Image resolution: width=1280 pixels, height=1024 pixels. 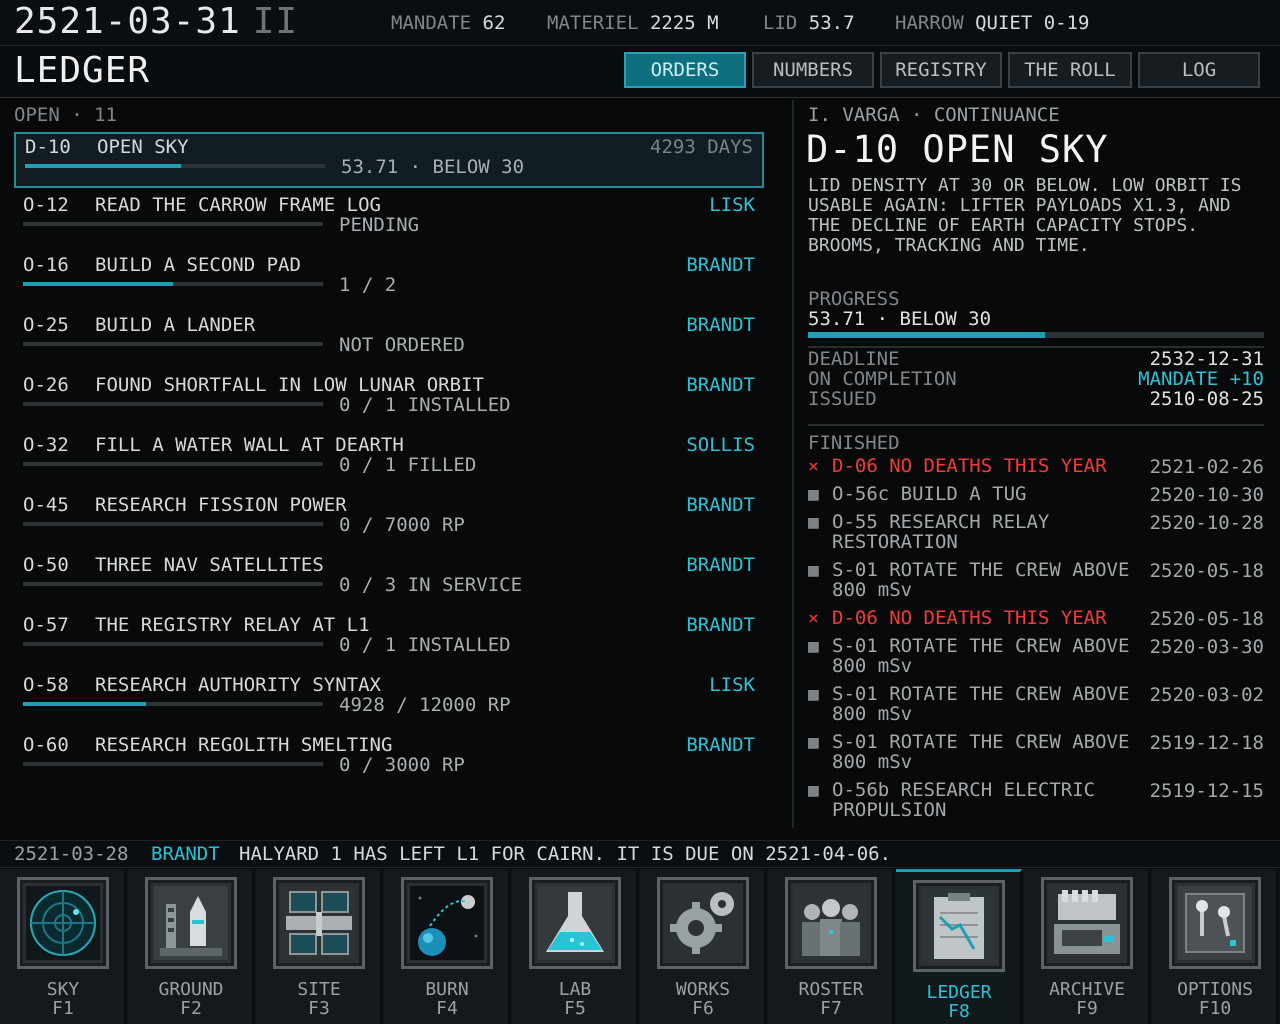 I want to click on finished-item-date: 2520-10-28, so click(x=1206, y=523).